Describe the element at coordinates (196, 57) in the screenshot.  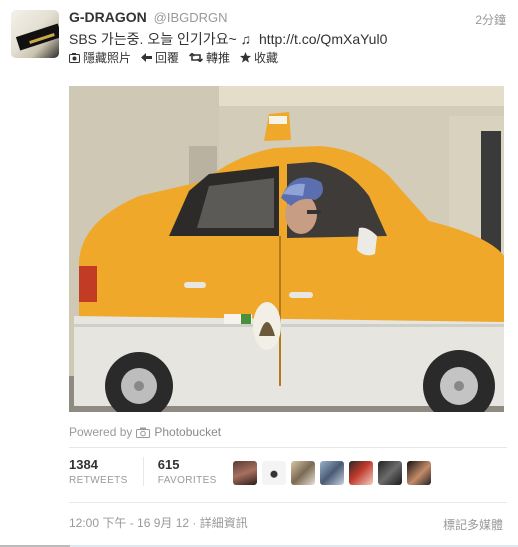
I see `retweet-icon` at that location.